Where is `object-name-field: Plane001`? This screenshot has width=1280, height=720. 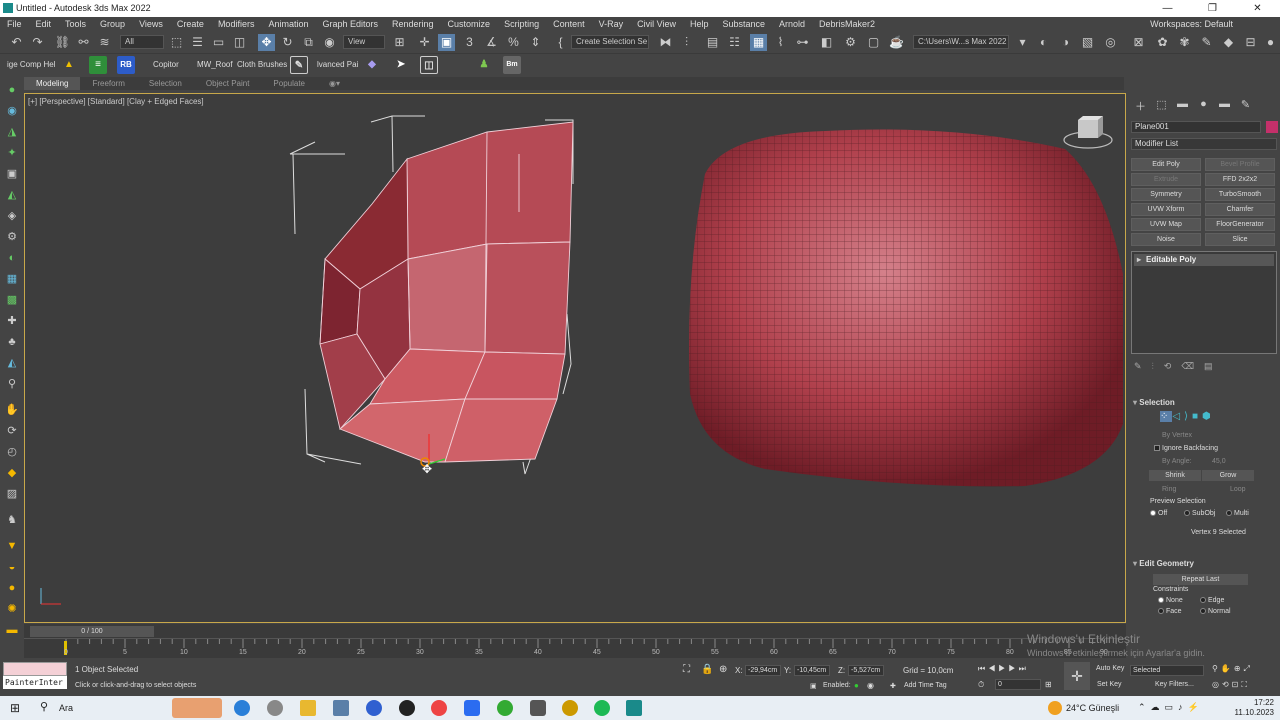
object-name-field: Plane001 is located at coordinates (1196, 127).